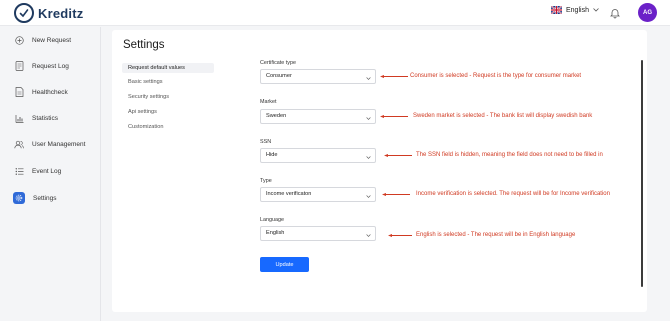 Image resolution: width=670 pixels, height=321 pixels. I want to click on sidebar-item-event-log: Event Log, so click(37, 171).